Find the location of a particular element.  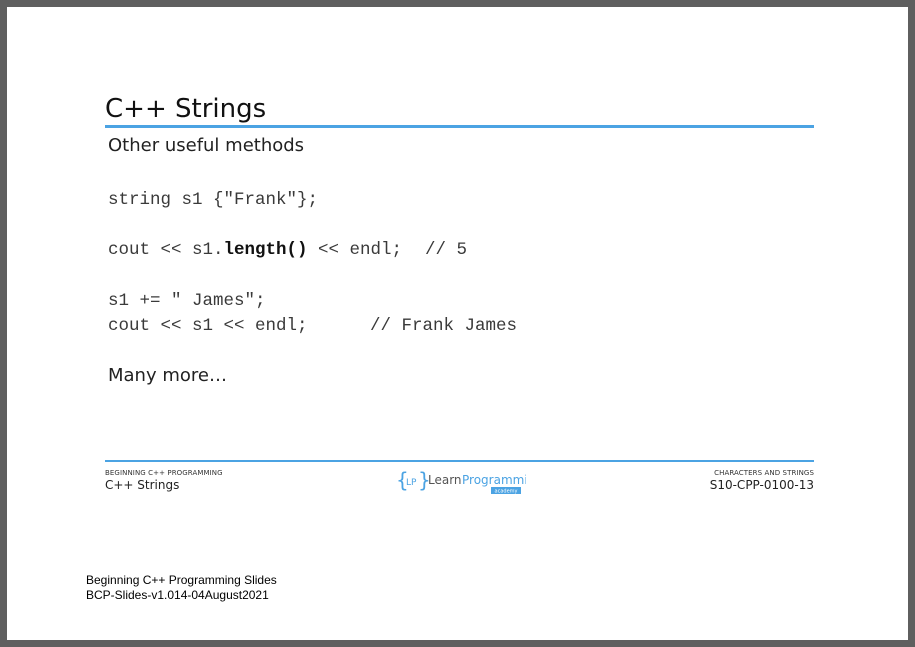

document-version-note: BCP-Slides-v1.014-04August2021 is located at coordinates (177, 595).